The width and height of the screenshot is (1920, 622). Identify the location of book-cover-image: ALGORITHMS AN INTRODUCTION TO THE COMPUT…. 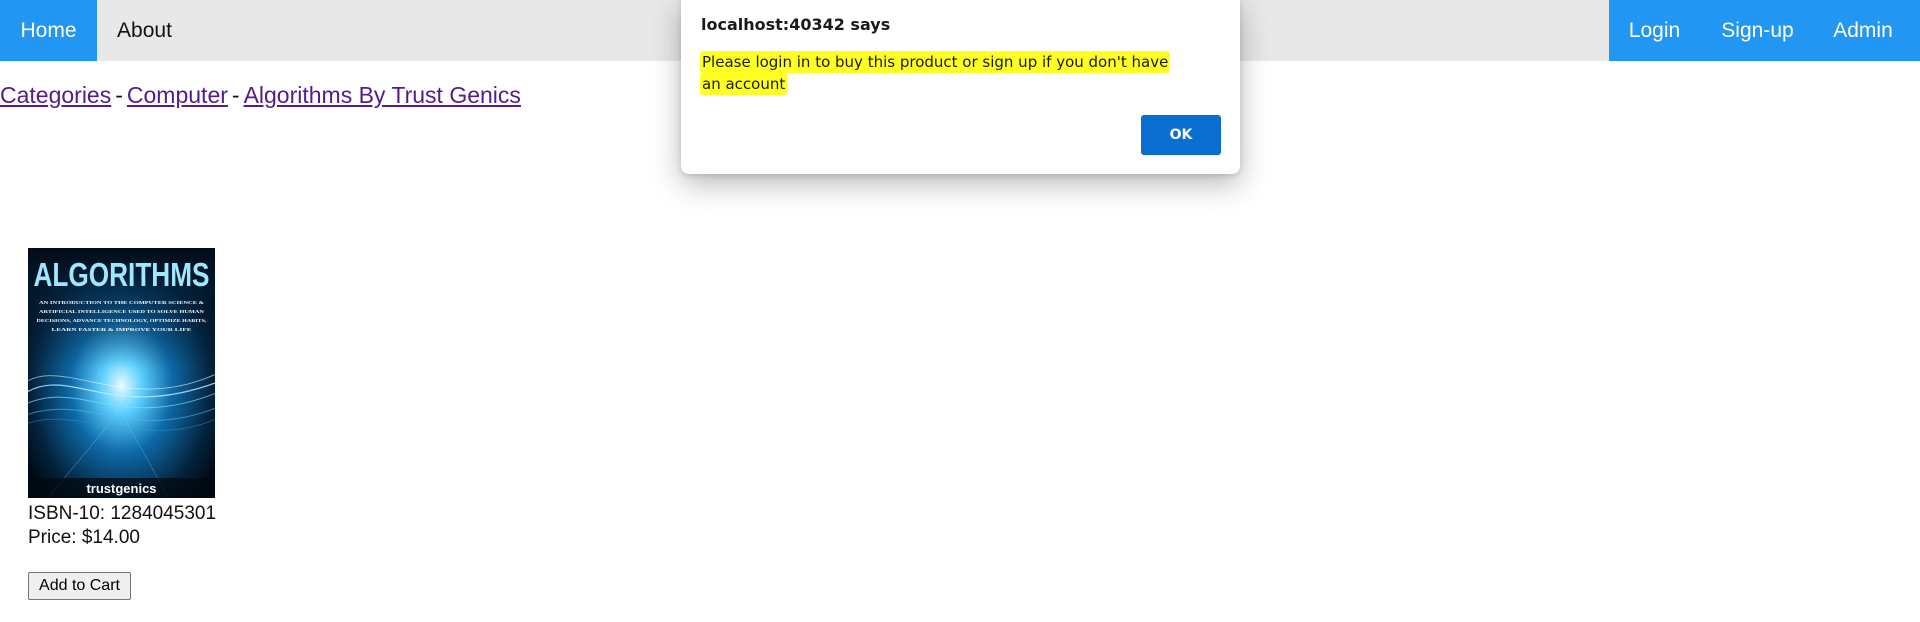
(121, 373).